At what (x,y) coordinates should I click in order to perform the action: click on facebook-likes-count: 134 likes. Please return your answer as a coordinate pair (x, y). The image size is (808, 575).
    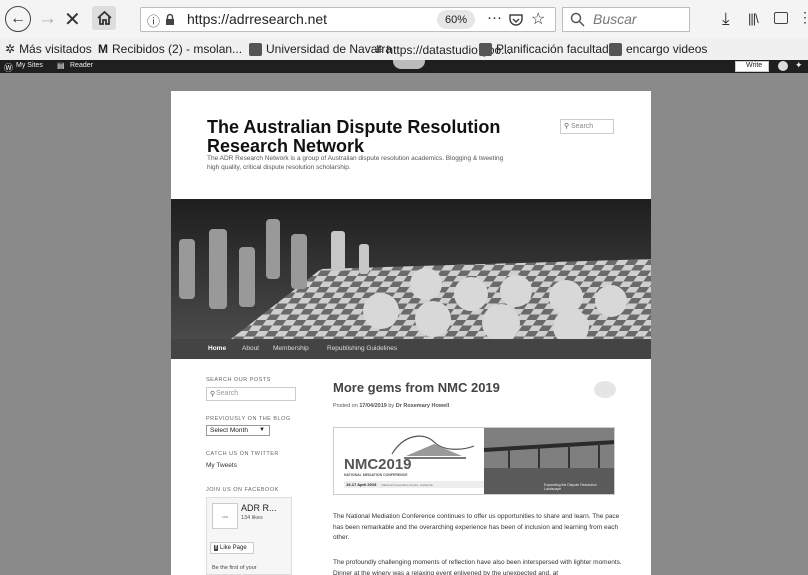
    Looking at the image, I should click on (252, 518).